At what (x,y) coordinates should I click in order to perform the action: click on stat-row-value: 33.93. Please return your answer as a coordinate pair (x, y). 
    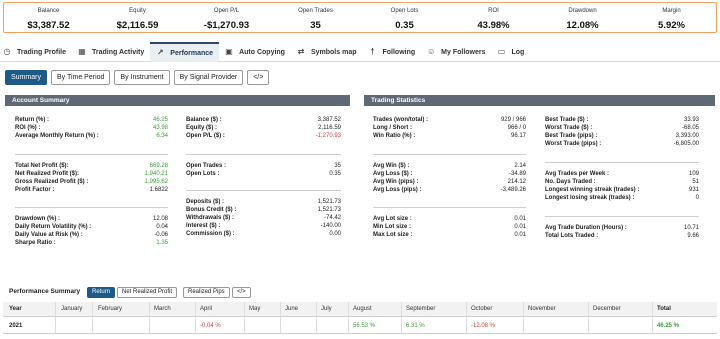
    Looking at the image, I should click on (691, 120).